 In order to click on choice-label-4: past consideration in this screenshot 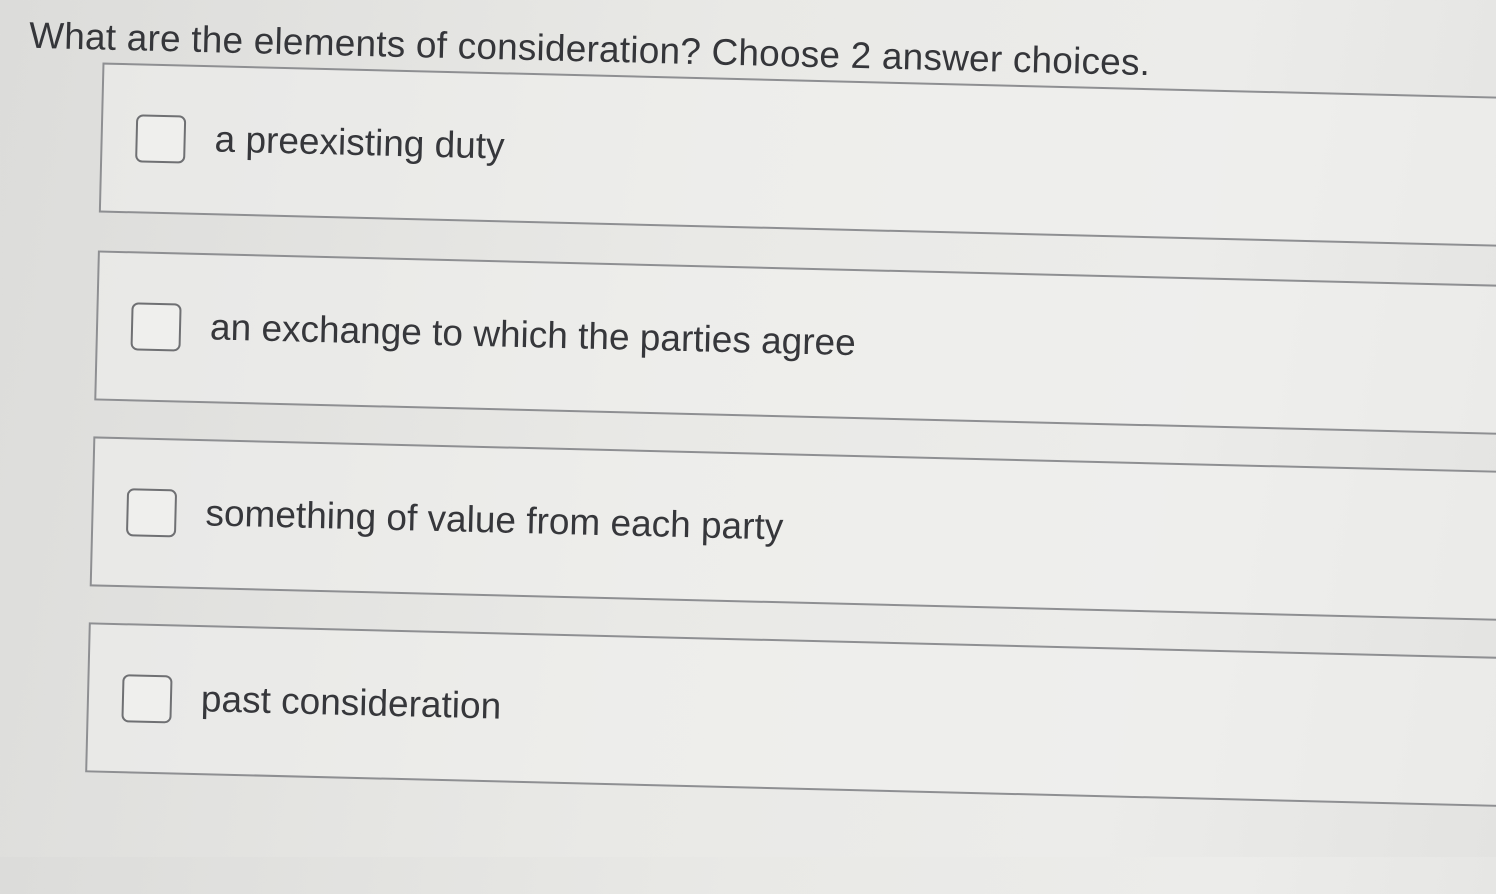, I will do `click(351, 702)`.